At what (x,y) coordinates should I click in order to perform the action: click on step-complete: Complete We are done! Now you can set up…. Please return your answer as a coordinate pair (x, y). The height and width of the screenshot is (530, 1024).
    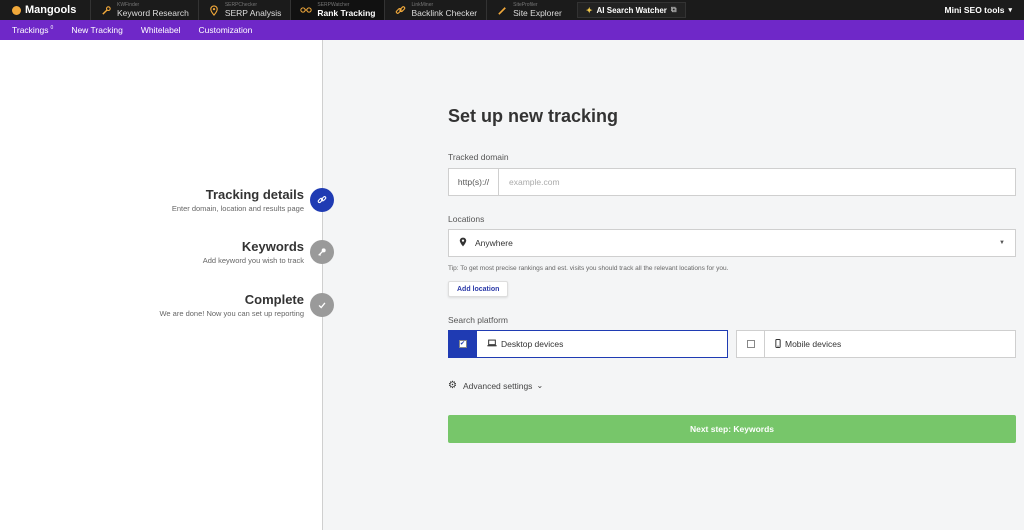
    Looking at the image, I should click on (161, 305).